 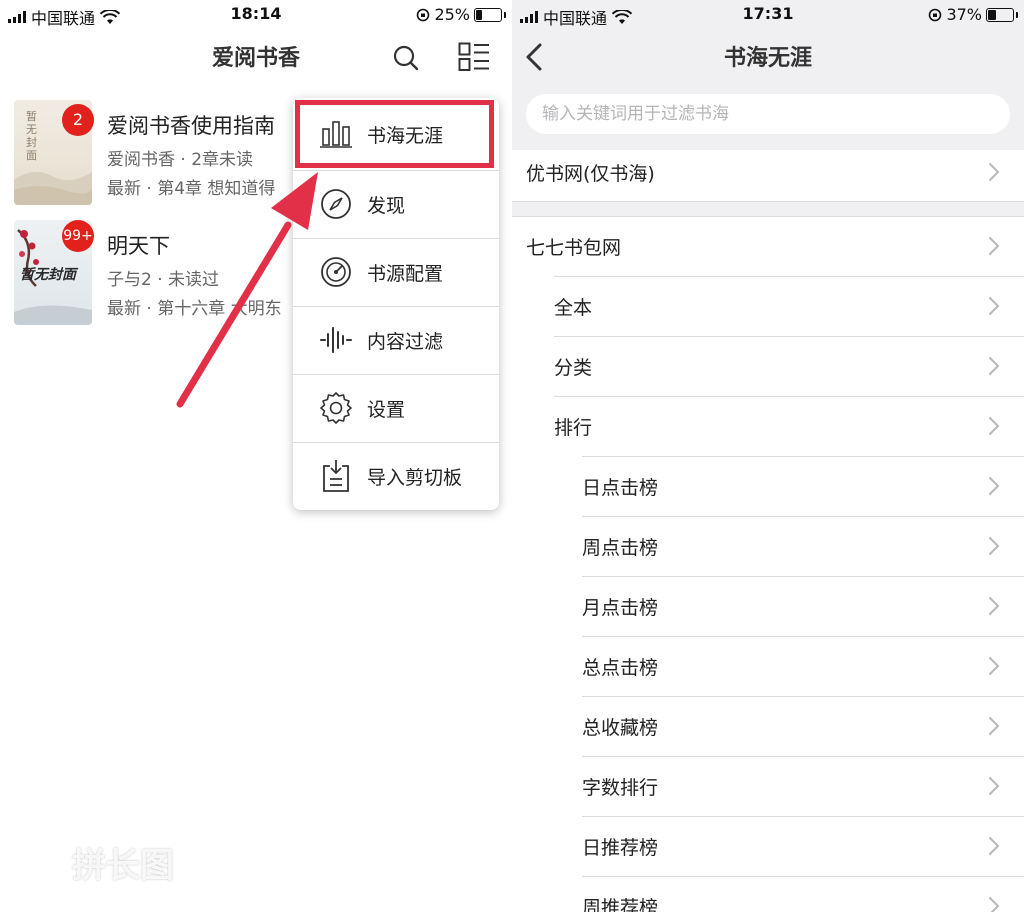 What do you see at coordinates (620, 788) in the screenshot?
I see `list-item-label: 字数排行` at bounding box center [620, 788].